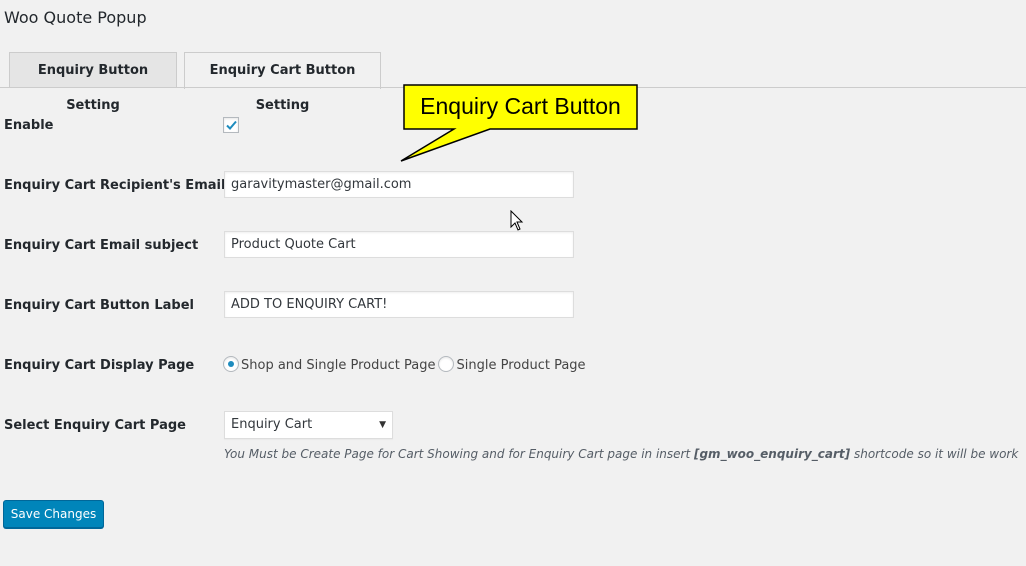  Describe the element at coordinates (75, 17) in the screenshot. I see `page-title: Woo Quote Popup` at that location.